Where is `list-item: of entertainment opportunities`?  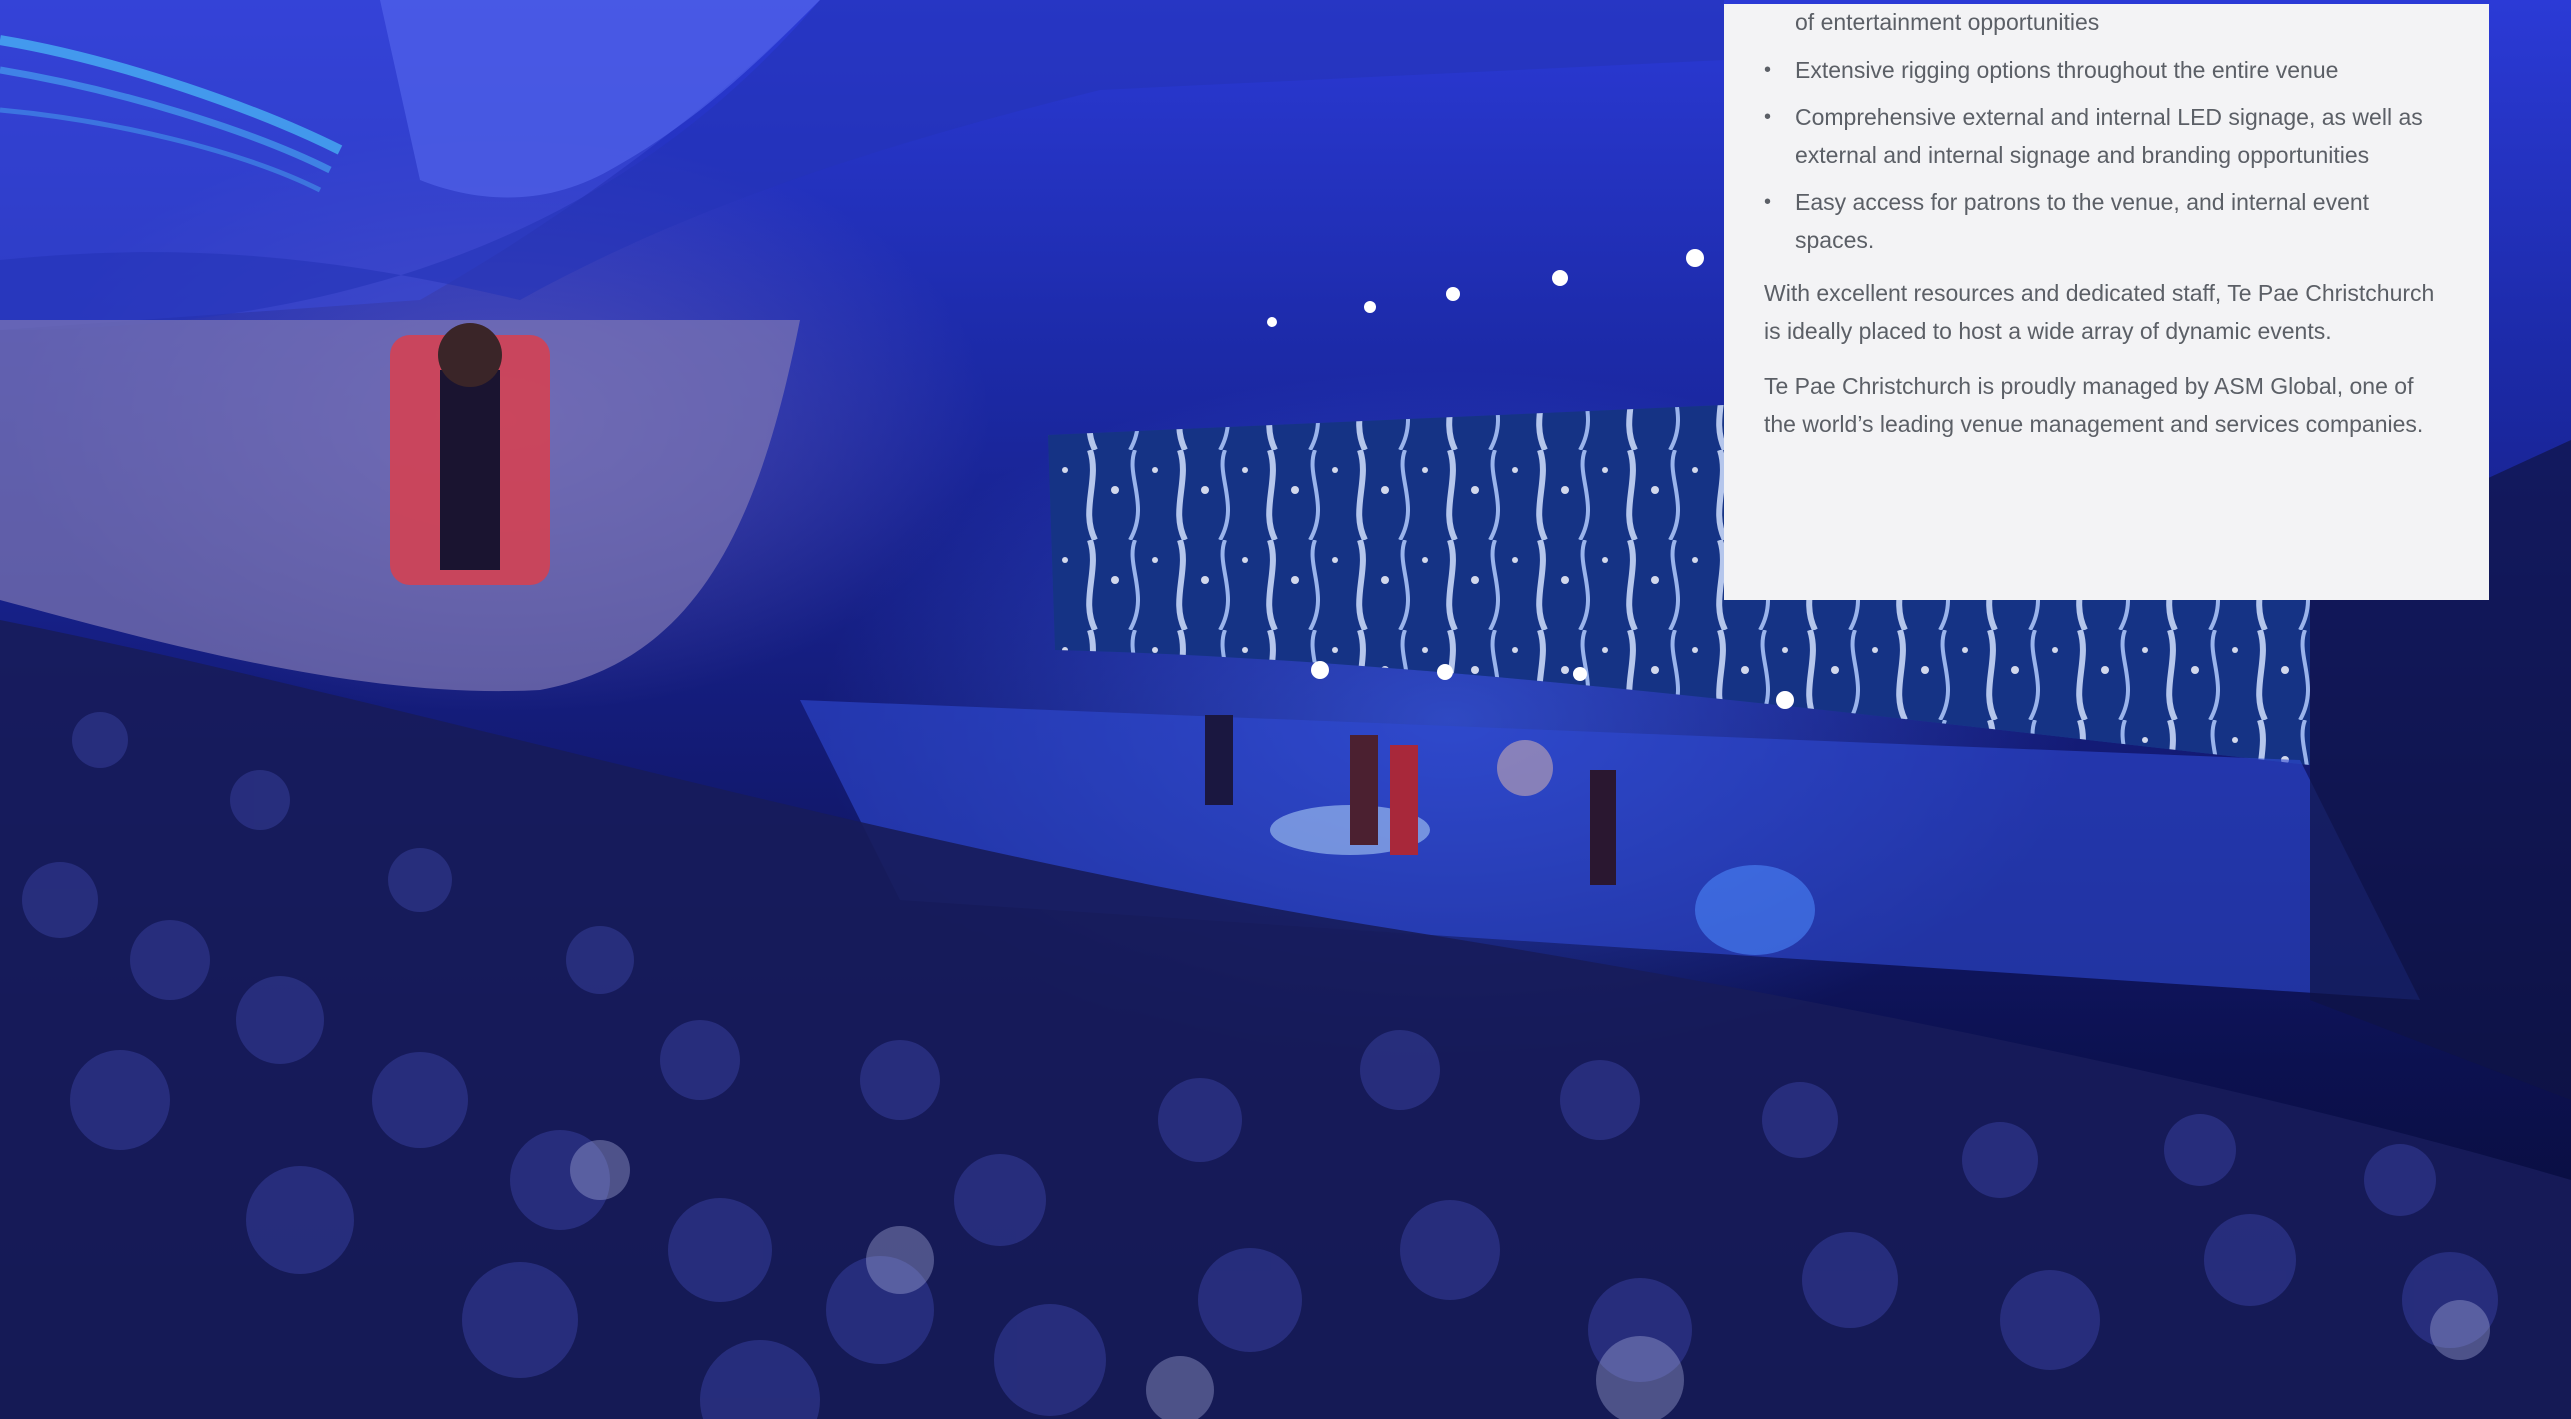 list-item: of entertainment opportunities is located at coordinates (2106, 23).